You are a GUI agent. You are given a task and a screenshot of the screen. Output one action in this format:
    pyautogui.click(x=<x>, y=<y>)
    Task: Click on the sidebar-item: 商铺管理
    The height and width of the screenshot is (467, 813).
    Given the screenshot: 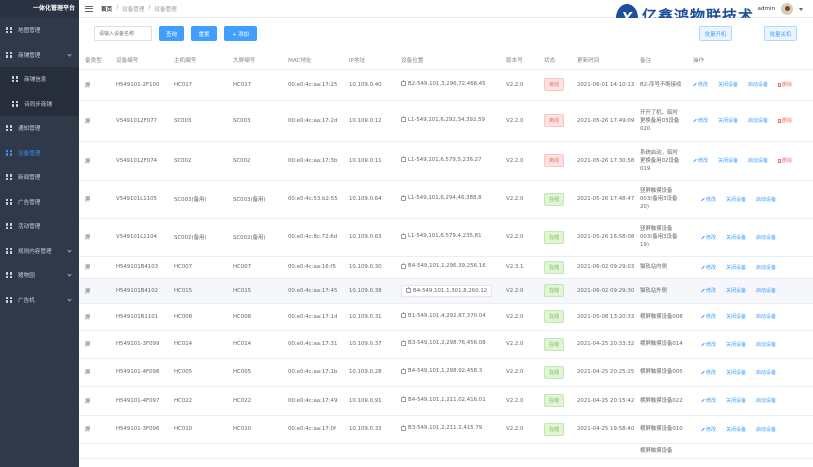 What is the action you would take?
    pyautogui.click(x=39, y=55)
    